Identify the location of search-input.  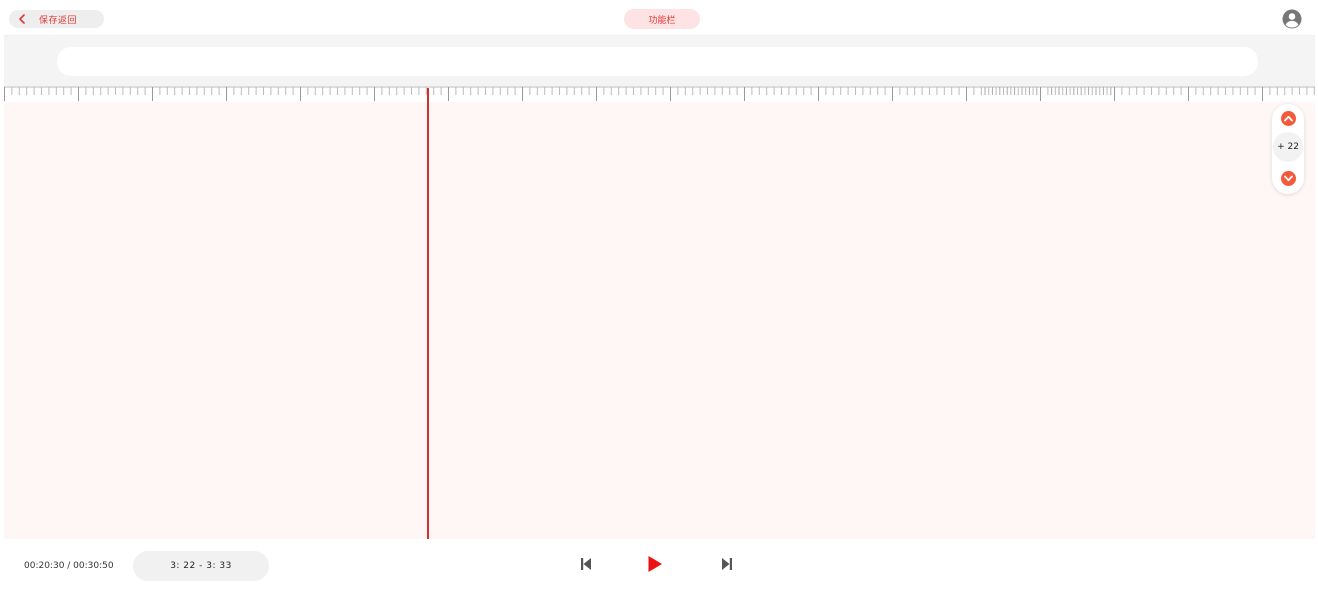
(657, 61).